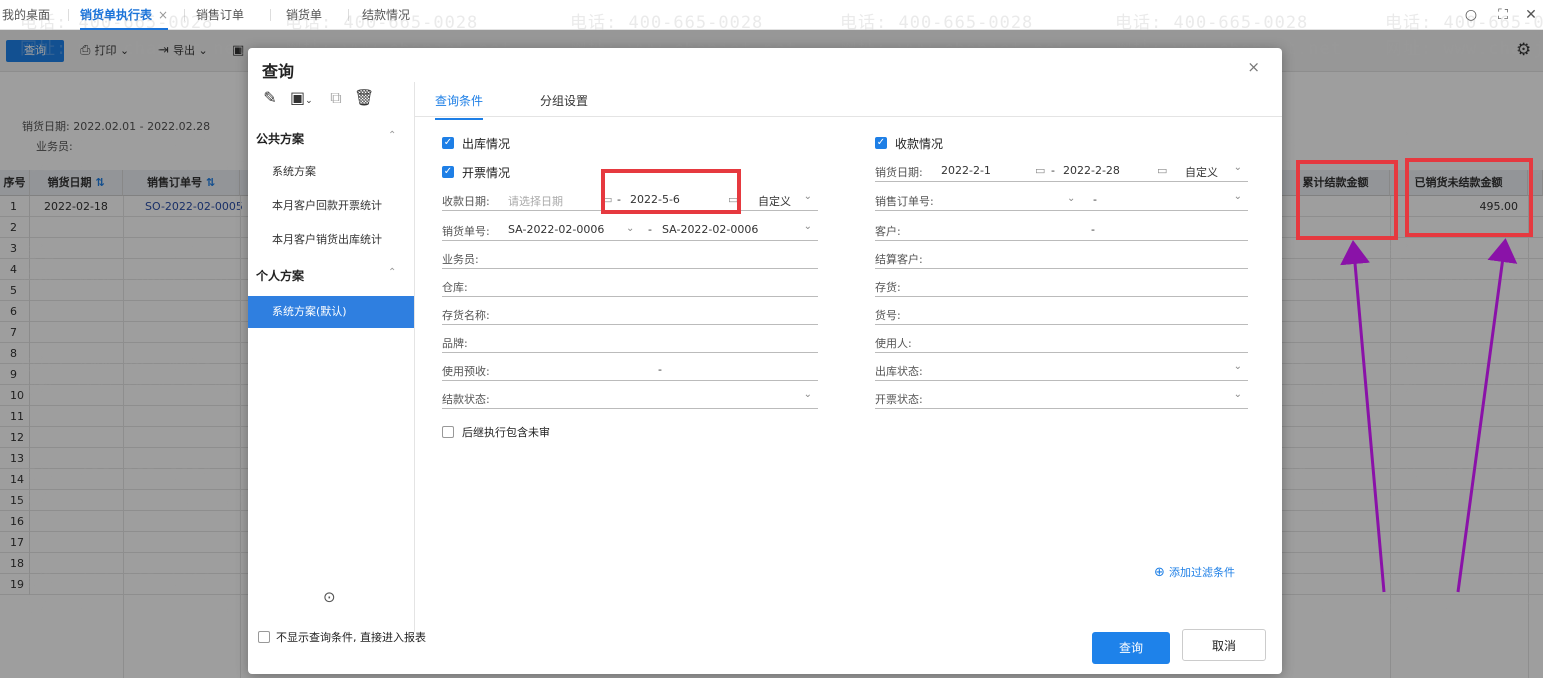 This screenshot has width=1543, height=678. I want to click on arrow-to-unpaid, so click(1487, 415).